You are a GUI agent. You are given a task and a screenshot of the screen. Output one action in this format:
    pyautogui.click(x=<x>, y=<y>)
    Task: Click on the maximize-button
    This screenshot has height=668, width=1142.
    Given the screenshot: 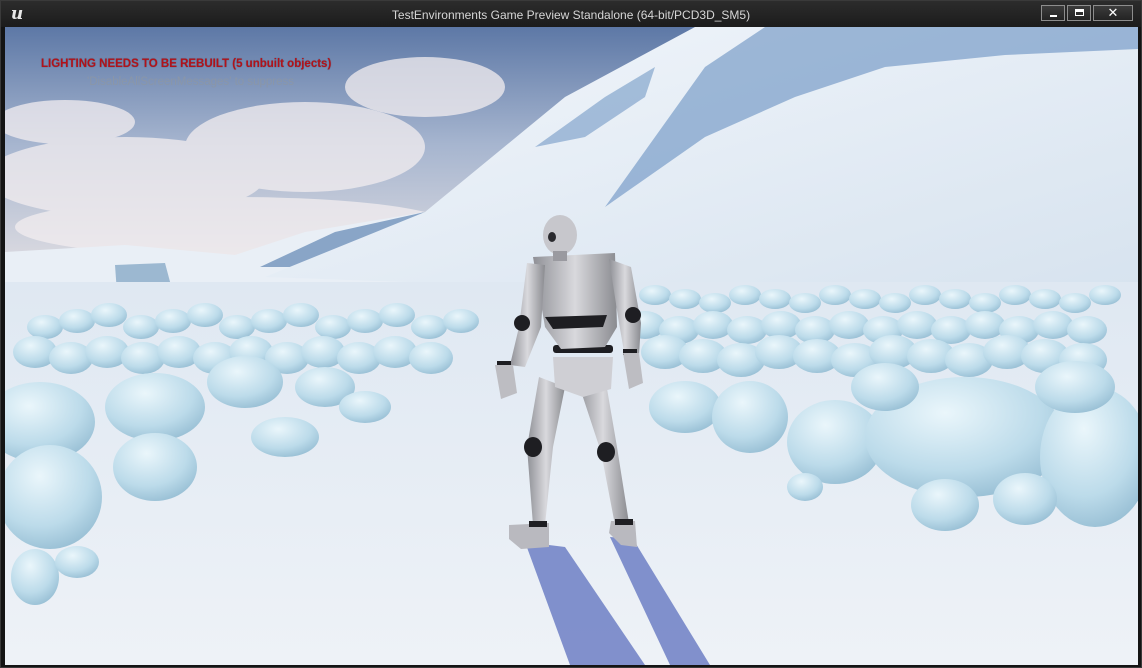 What is the action you would take?
    pyautogui.click(x=1079, y=13)
    